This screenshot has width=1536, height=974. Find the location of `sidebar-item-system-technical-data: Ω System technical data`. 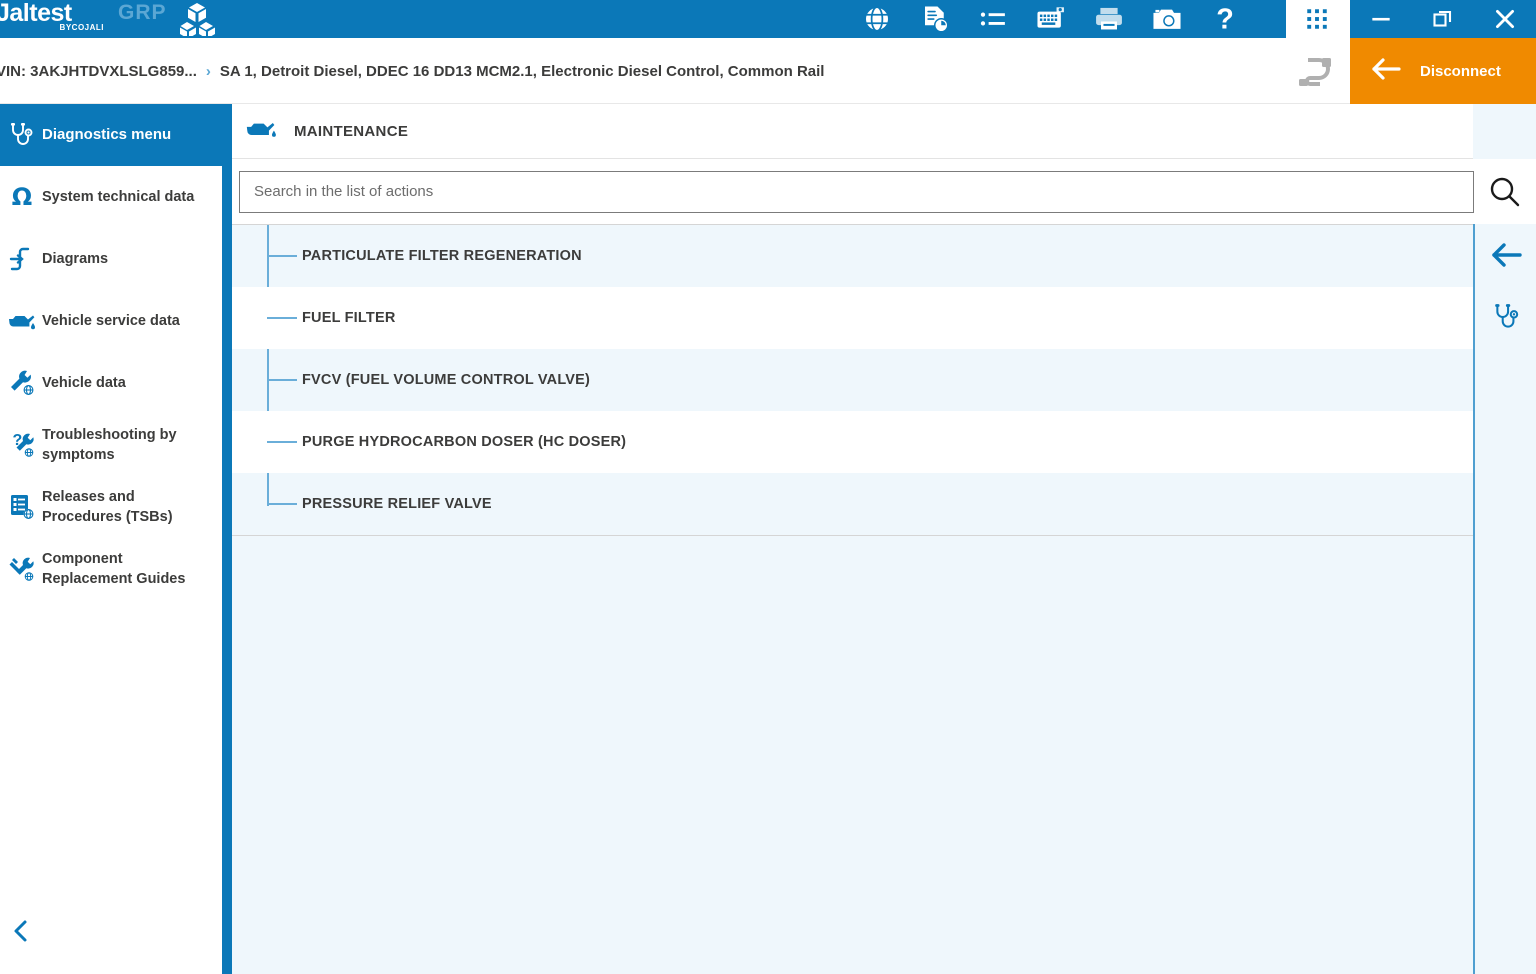

sidebar-item-system-technical-data: Ω System technical data is located at coordinates (111, 197).